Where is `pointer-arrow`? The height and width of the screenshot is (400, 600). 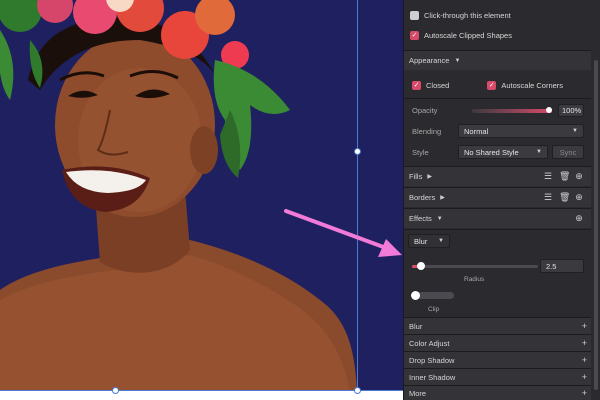 pointer-arrow is located at coordinates (343, 233).